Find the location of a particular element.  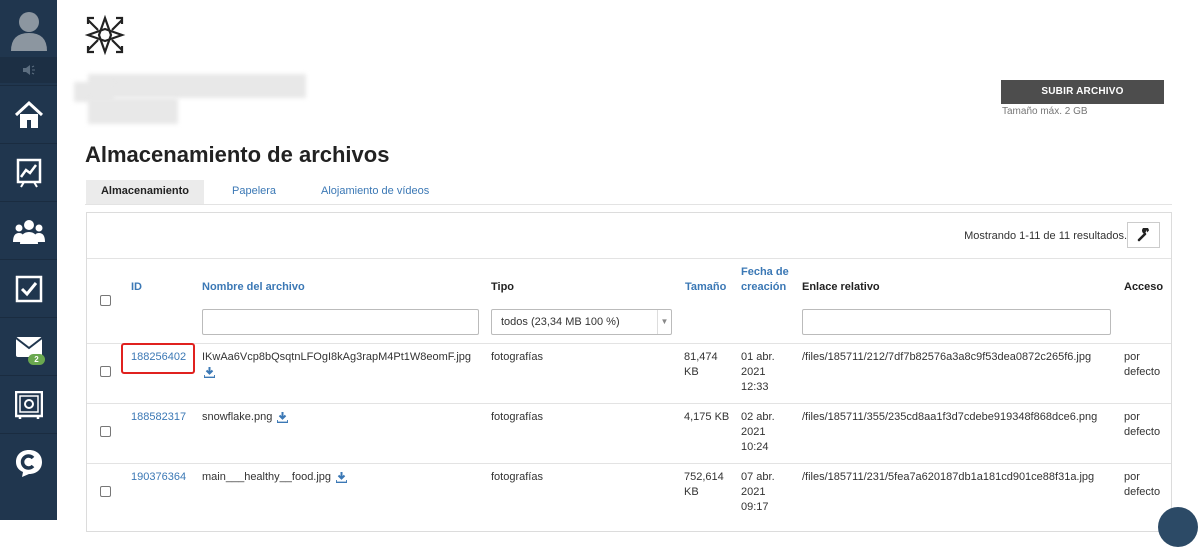

user-avatar is located at coordinates (28, 28).